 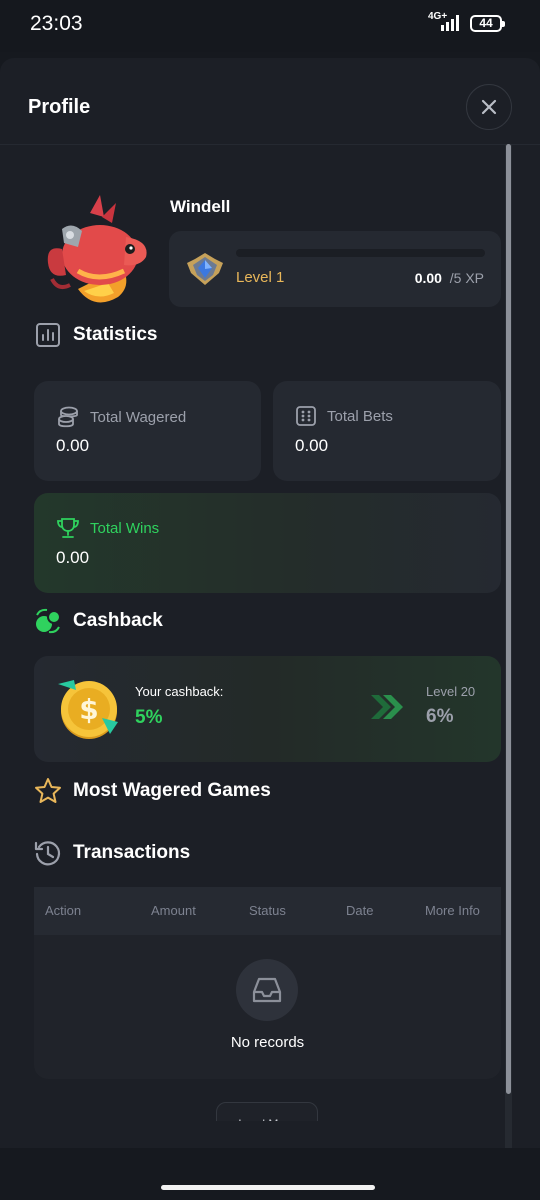 What do you see at coordinates (428, 278) in the screenshot?
I see `xp-current: 0.00` at bounding box center [428, 278].